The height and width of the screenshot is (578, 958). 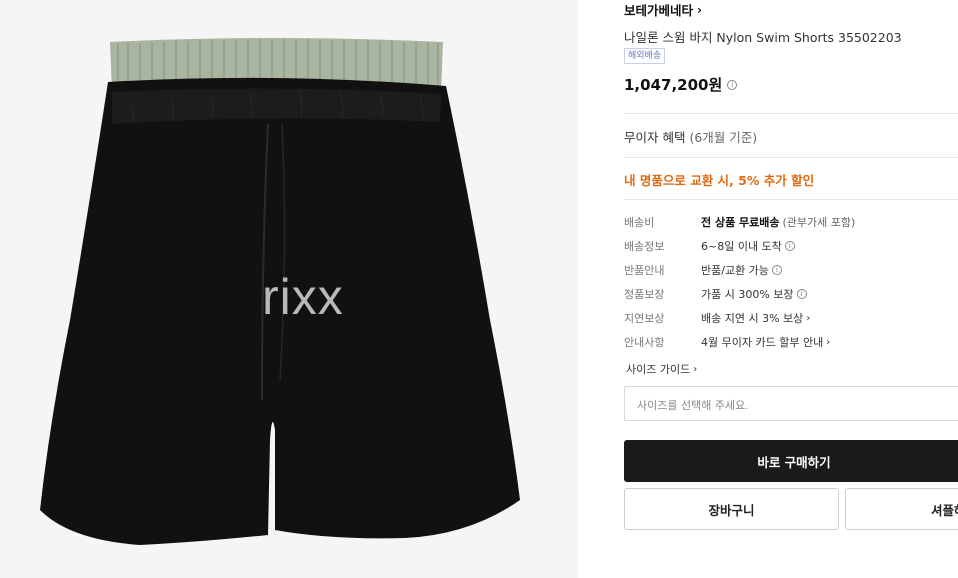 I want to click on spec-row-authenticity: 정품보장 가품 시 300% 보장 i, so click(x=715, y=294).